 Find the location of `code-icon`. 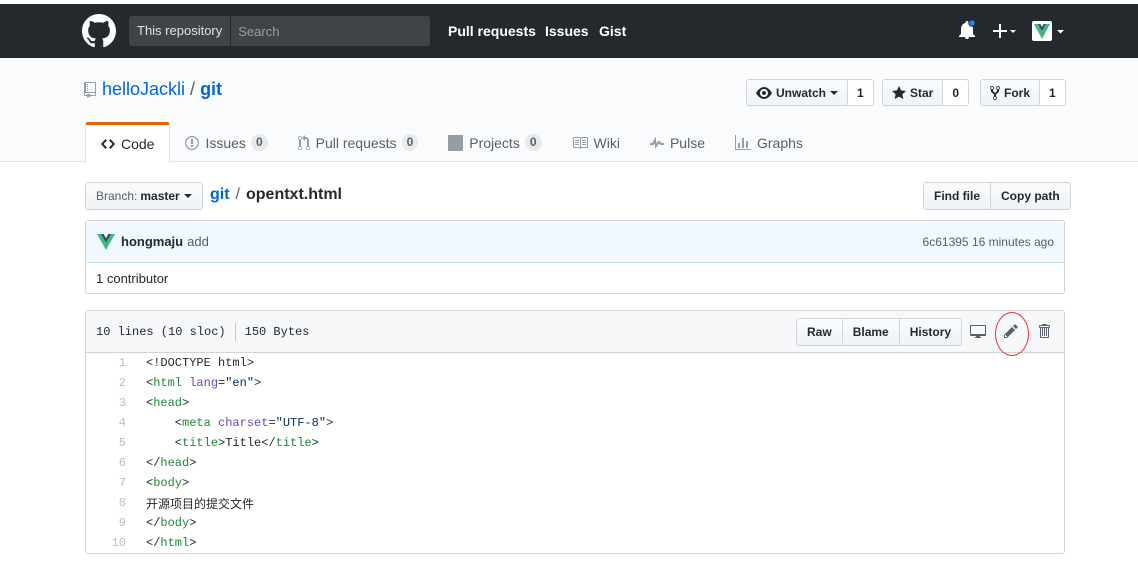

code-icon is located at coordinates (108, 144).